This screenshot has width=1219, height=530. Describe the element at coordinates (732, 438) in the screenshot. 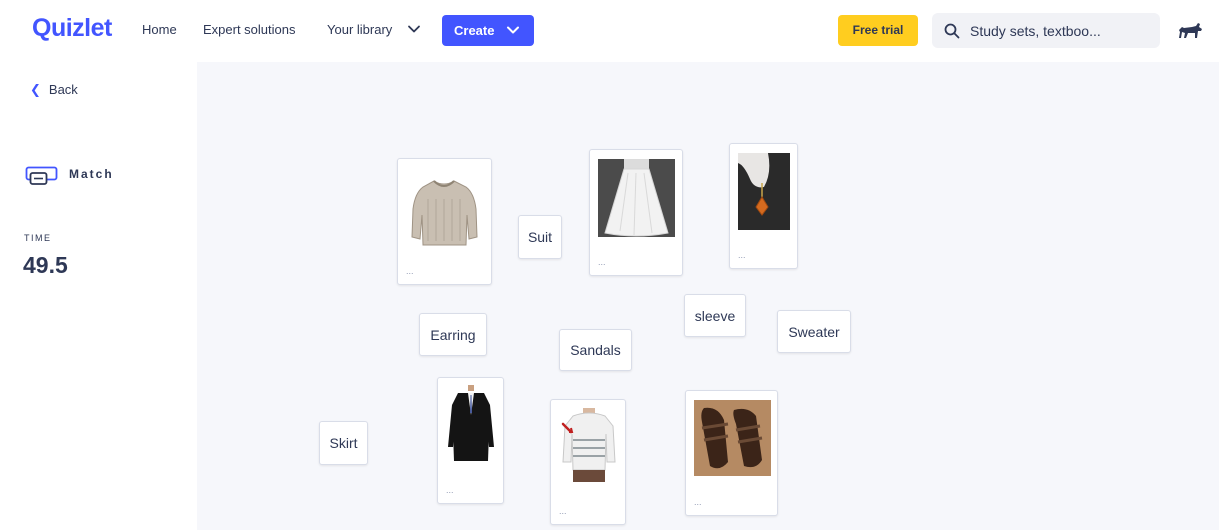

I see `sandals-image` at that location.